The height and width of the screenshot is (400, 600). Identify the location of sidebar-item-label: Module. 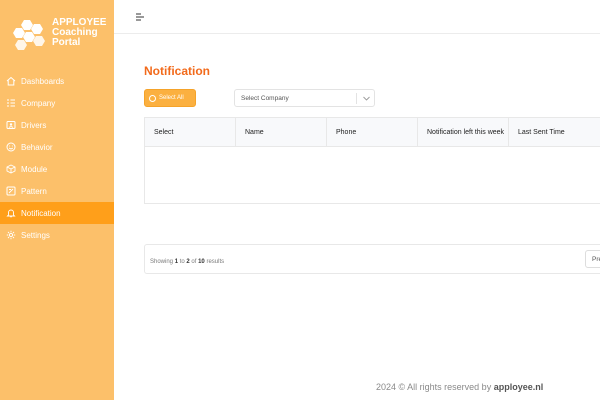
(34, 169).